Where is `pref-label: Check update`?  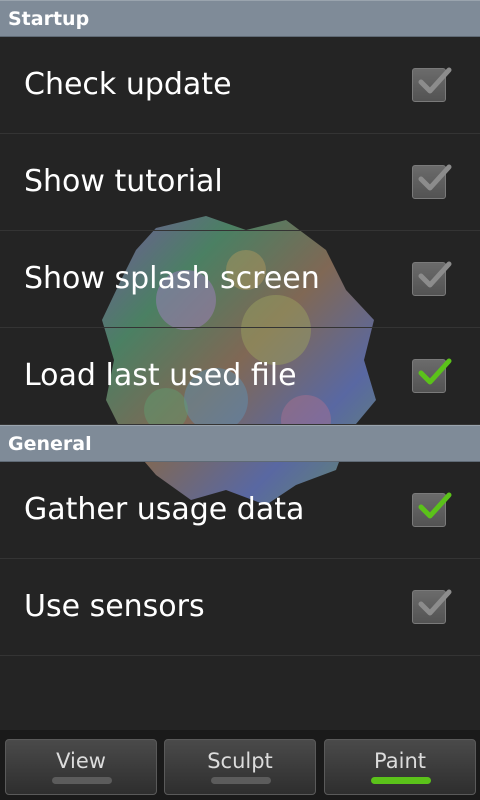
pref-label: Check update is located at coordinates (128, 84).